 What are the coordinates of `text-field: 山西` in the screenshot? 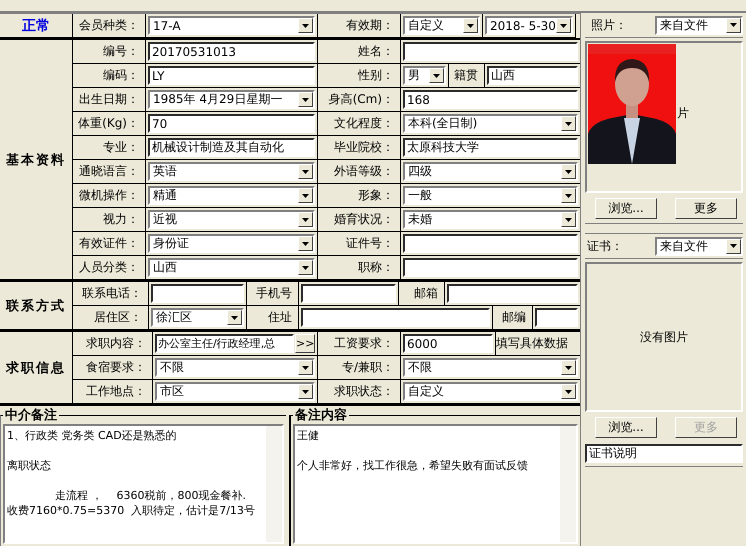 It's located at (532, 75).